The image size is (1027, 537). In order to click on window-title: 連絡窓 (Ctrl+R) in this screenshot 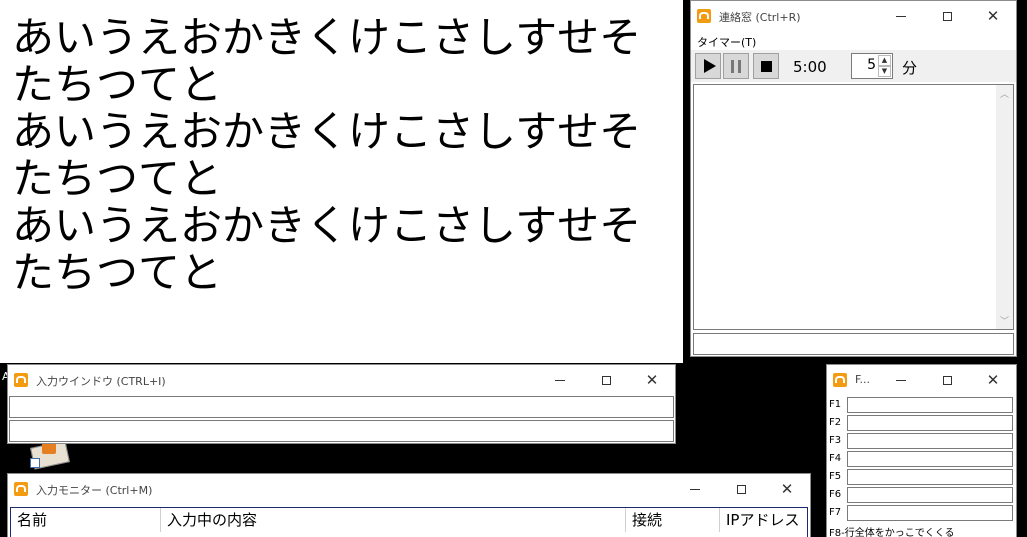, I will do `click(760, 17)`.